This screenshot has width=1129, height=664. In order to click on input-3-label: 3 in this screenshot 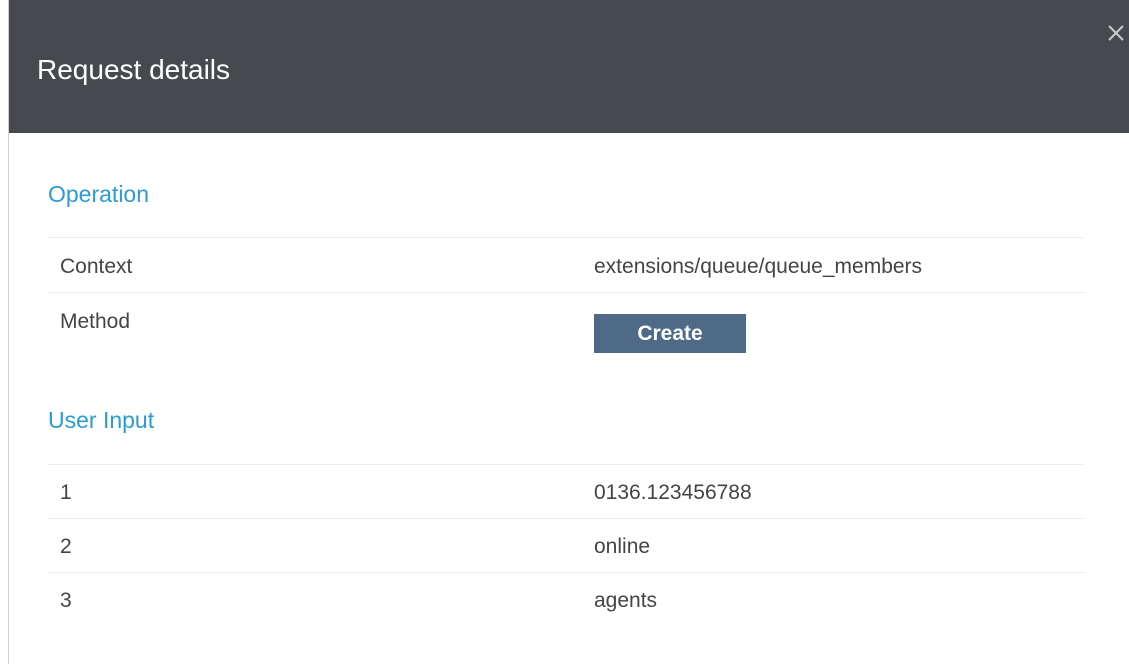, I will do `click(66, 600)`.